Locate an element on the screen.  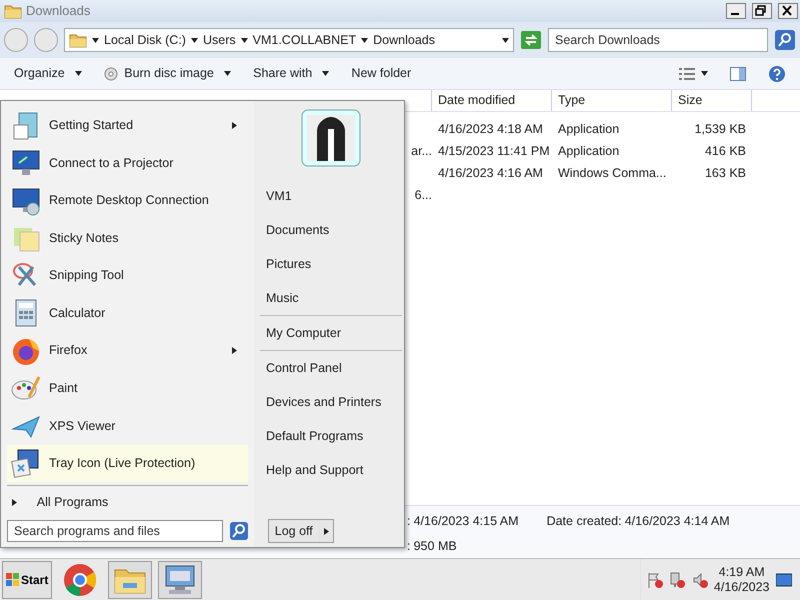
place-item: Default Programs is located at coordinates (331, 436).